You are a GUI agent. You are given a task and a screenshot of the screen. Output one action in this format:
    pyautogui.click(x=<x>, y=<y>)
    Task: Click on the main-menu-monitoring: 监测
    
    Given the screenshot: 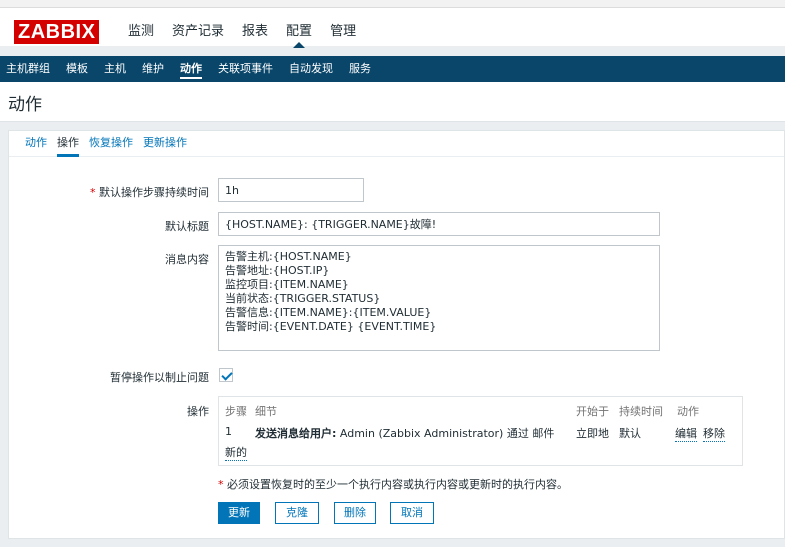 What is the action you would take?
    pyautogui.click(x=141, y=32)
    